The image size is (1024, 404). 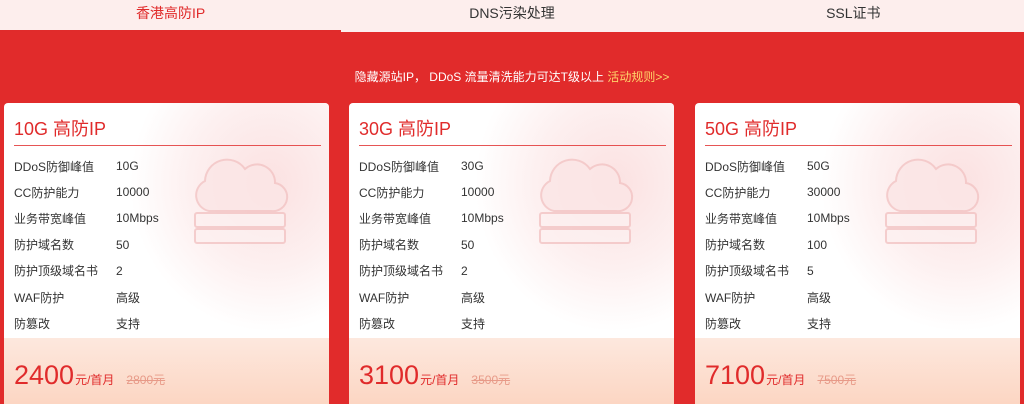 What do you see at coordinates (389, 375) in the screenshot?
I see `price-value: 3100` at bounding box center [389, 375].